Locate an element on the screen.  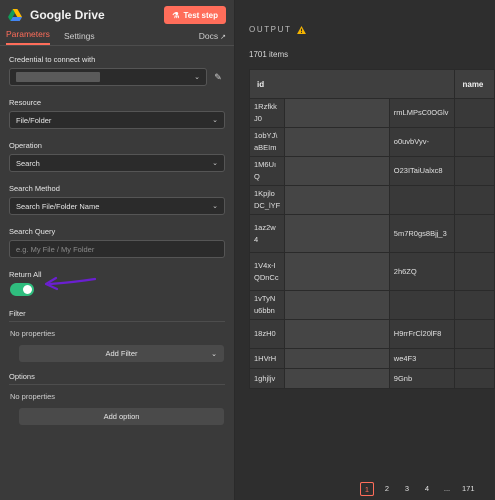
id-cell-end: O23ITaiUalxc8 is located at coordinates (422, 171).